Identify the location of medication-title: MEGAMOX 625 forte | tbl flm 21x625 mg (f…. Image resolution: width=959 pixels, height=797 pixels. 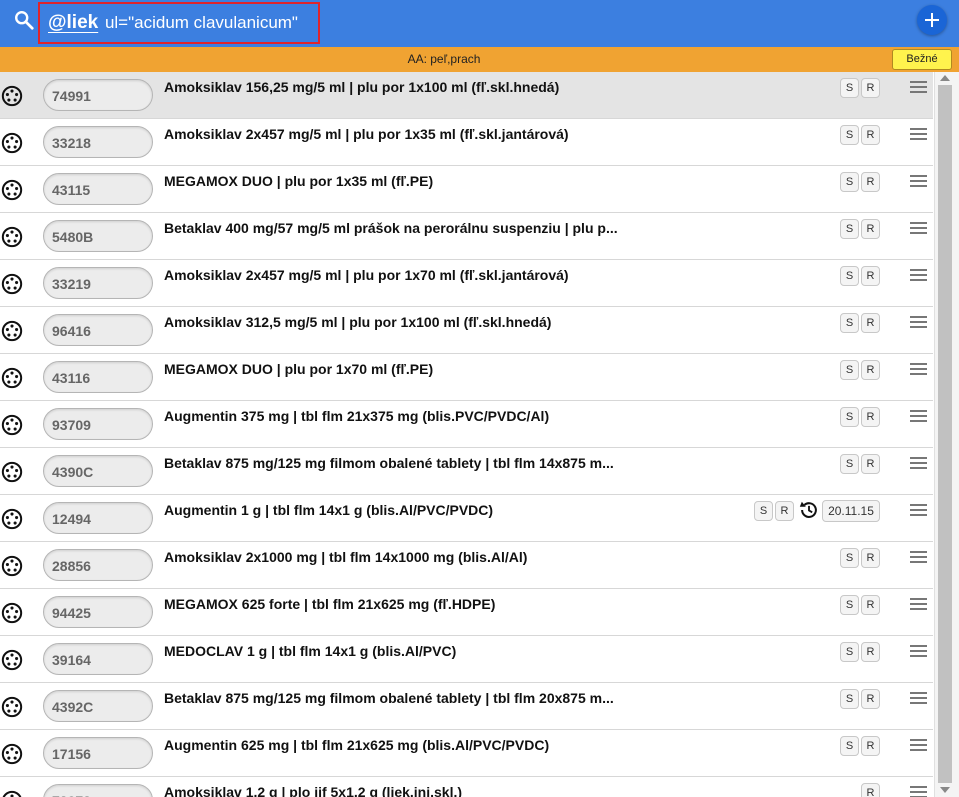
(459, 604).